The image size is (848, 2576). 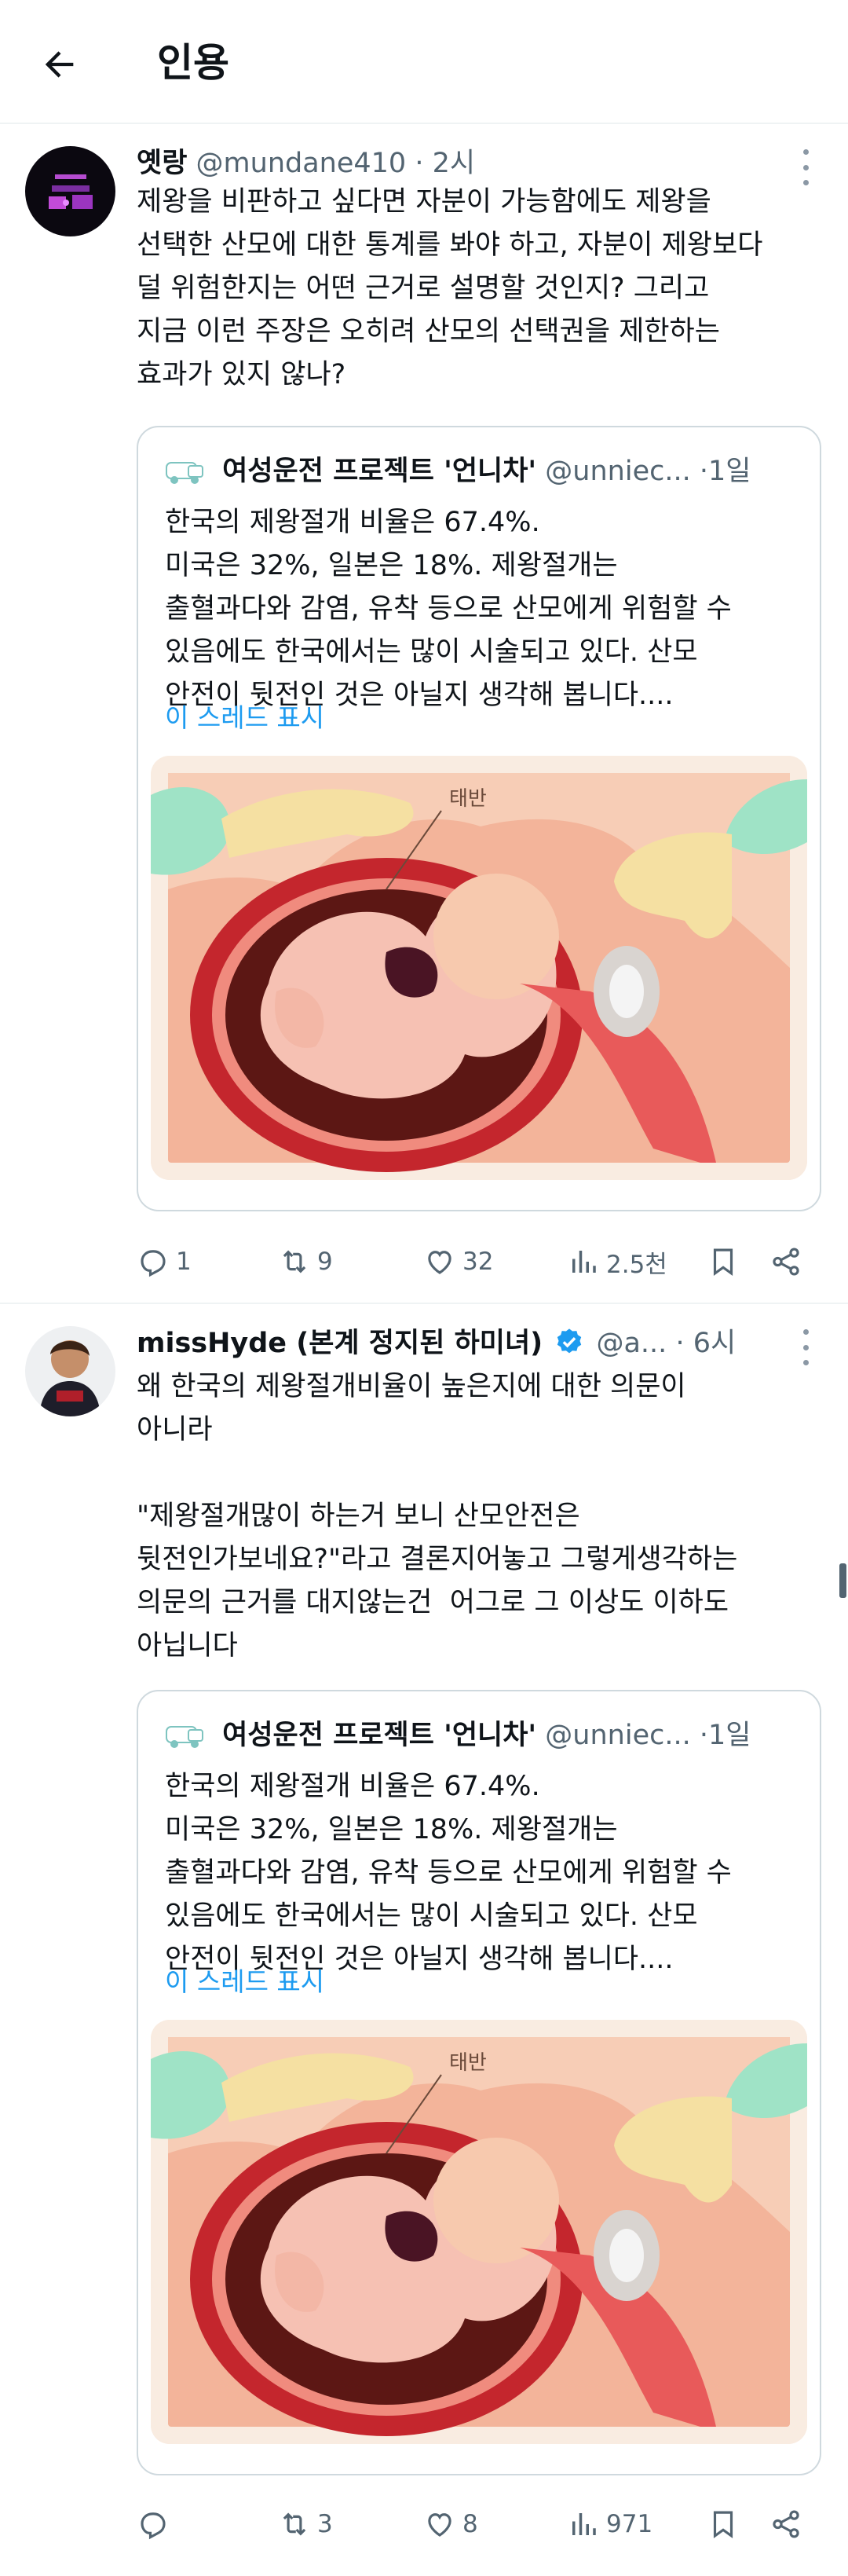 I want to click on views-count: 971, so click(x=629, y=2524).